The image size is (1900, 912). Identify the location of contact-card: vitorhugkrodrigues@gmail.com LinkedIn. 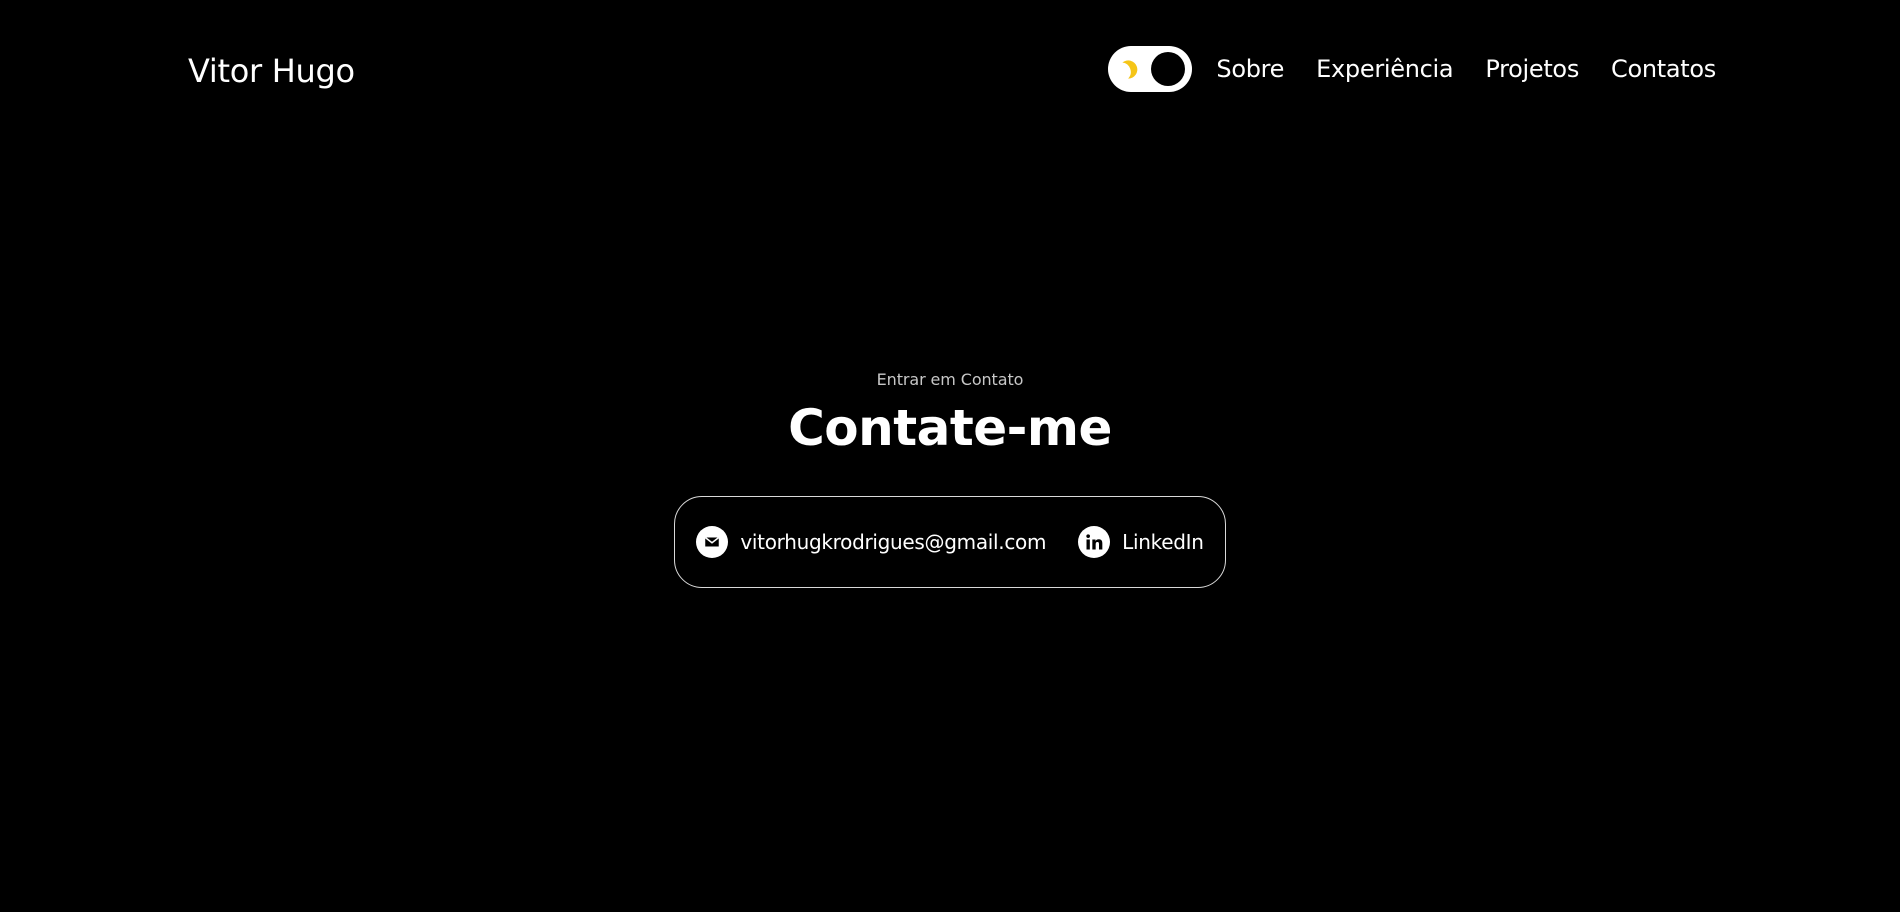
(950, 542).